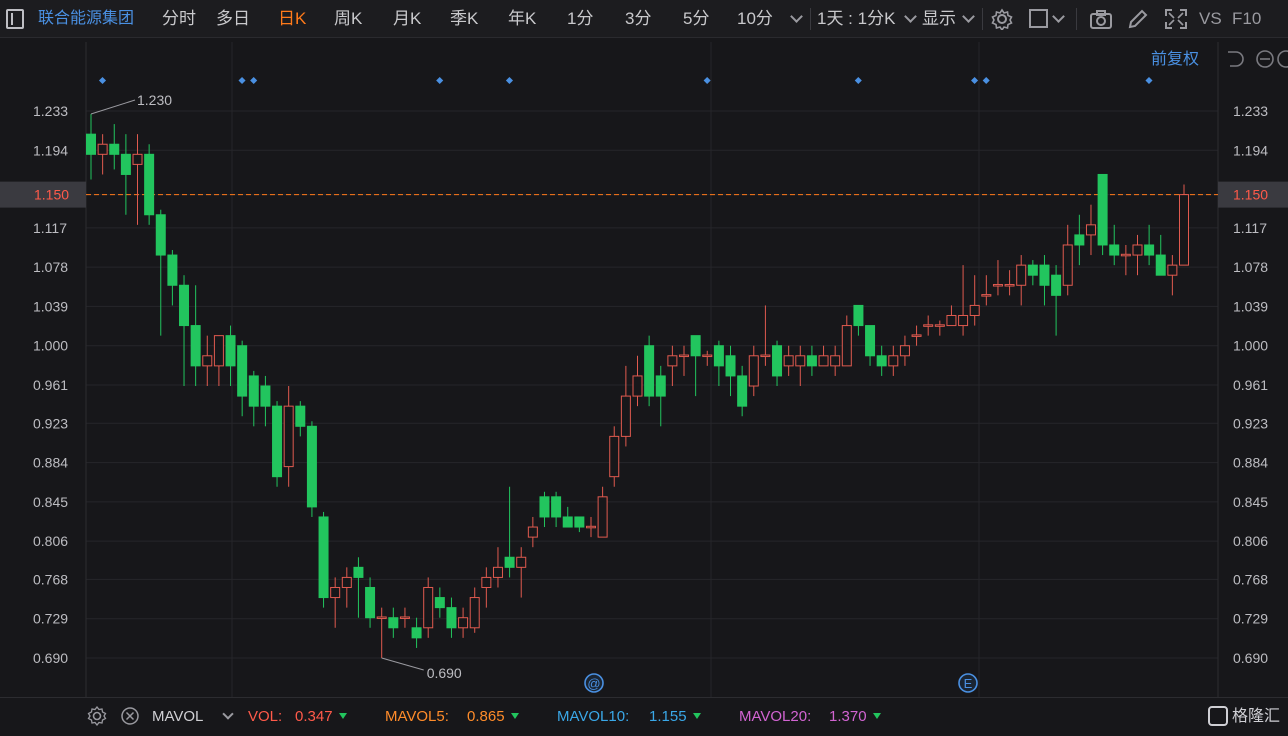 Image resolution: width=1288 pixels, height=736 pixels. I want to click on indicator-name: MAVOL, so click(177, 717).